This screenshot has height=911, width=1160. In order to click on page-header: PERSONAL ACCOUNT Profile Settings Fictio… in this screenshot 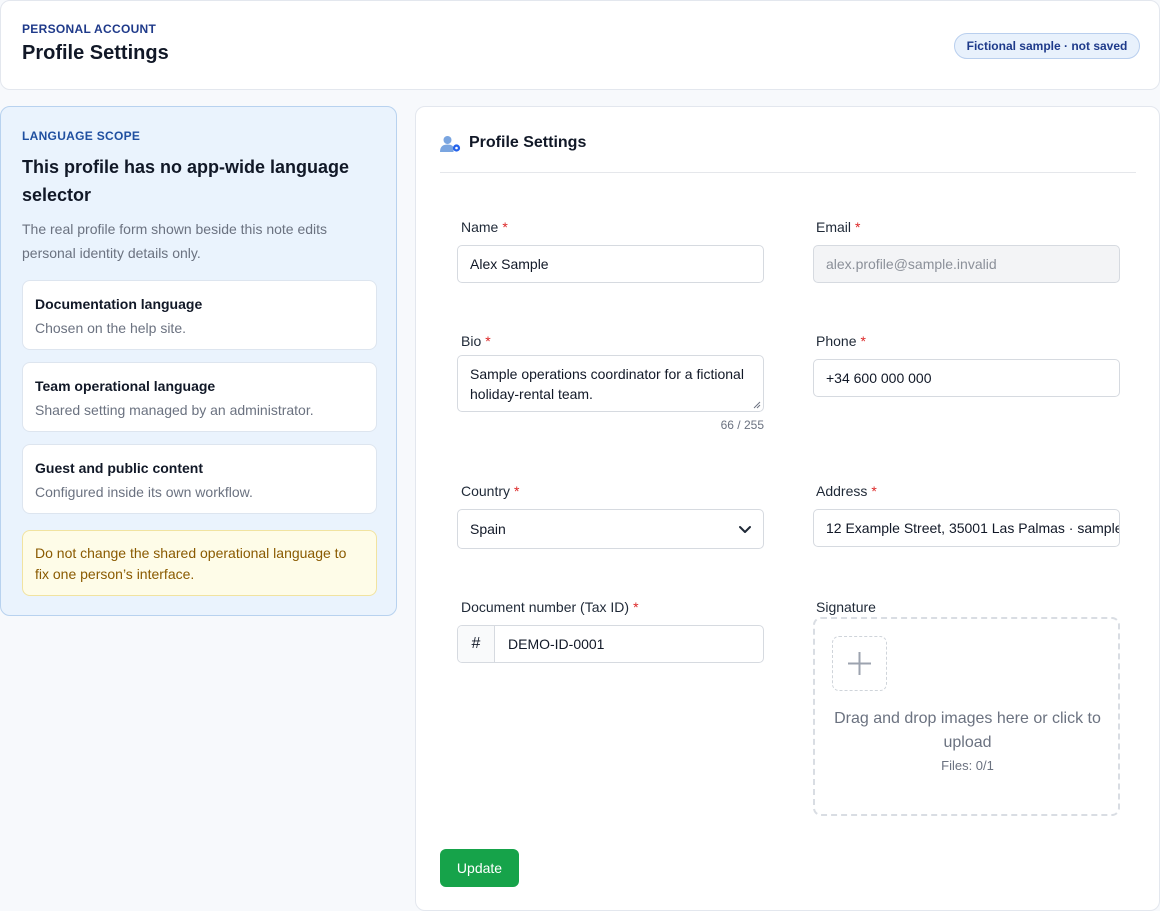, I will do `click(580, 45)`.